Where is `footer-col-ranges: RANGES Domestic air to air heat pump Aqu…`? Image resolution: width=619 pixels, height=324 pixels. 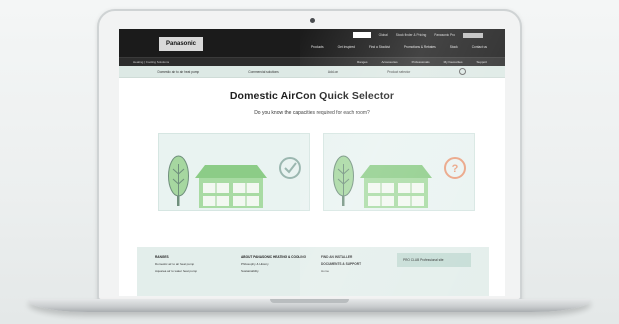 footer-col-ranges: RANGES Domestic air to air heat pump Aqu… is located at coordinates (176, 265).